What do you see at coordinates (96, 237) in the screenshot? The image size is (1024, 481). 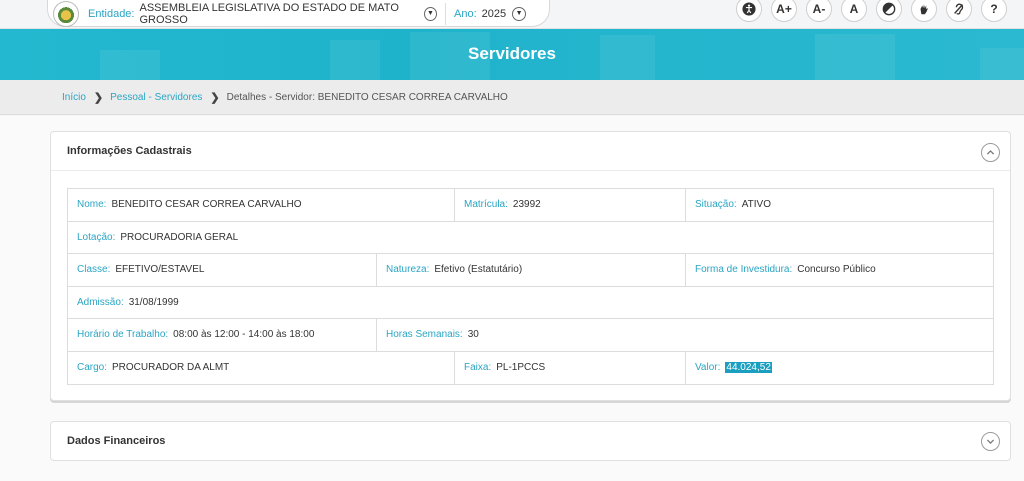 I see `field-label: Lotação:` at bounding box center [96, 237].